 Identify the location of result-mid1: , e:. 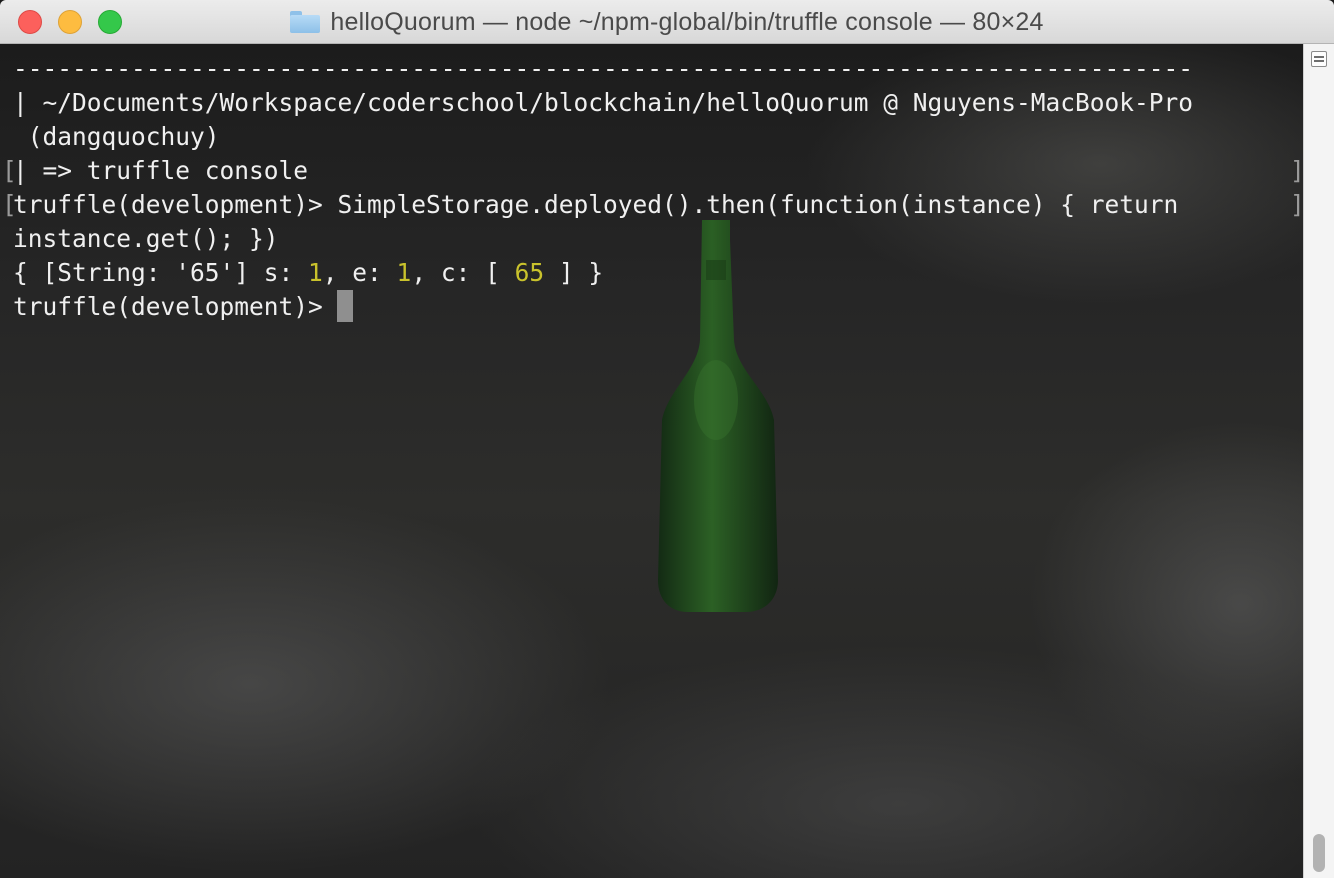
(359, 272).